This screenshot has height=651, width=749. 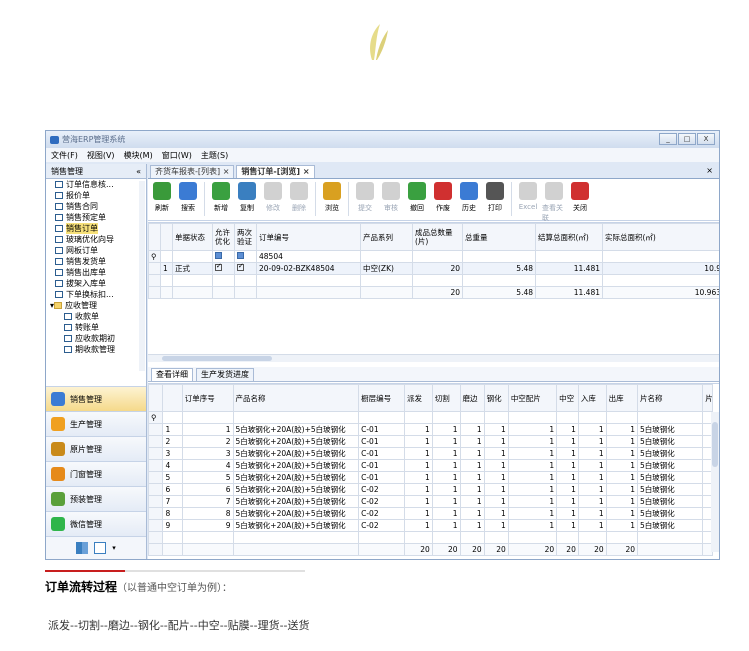 What do you see at coordinates (275, 171) in the screenshot?
I see `tab-sales-order: 销售订单-[浏览] ×` at bounding box center [275, 171].